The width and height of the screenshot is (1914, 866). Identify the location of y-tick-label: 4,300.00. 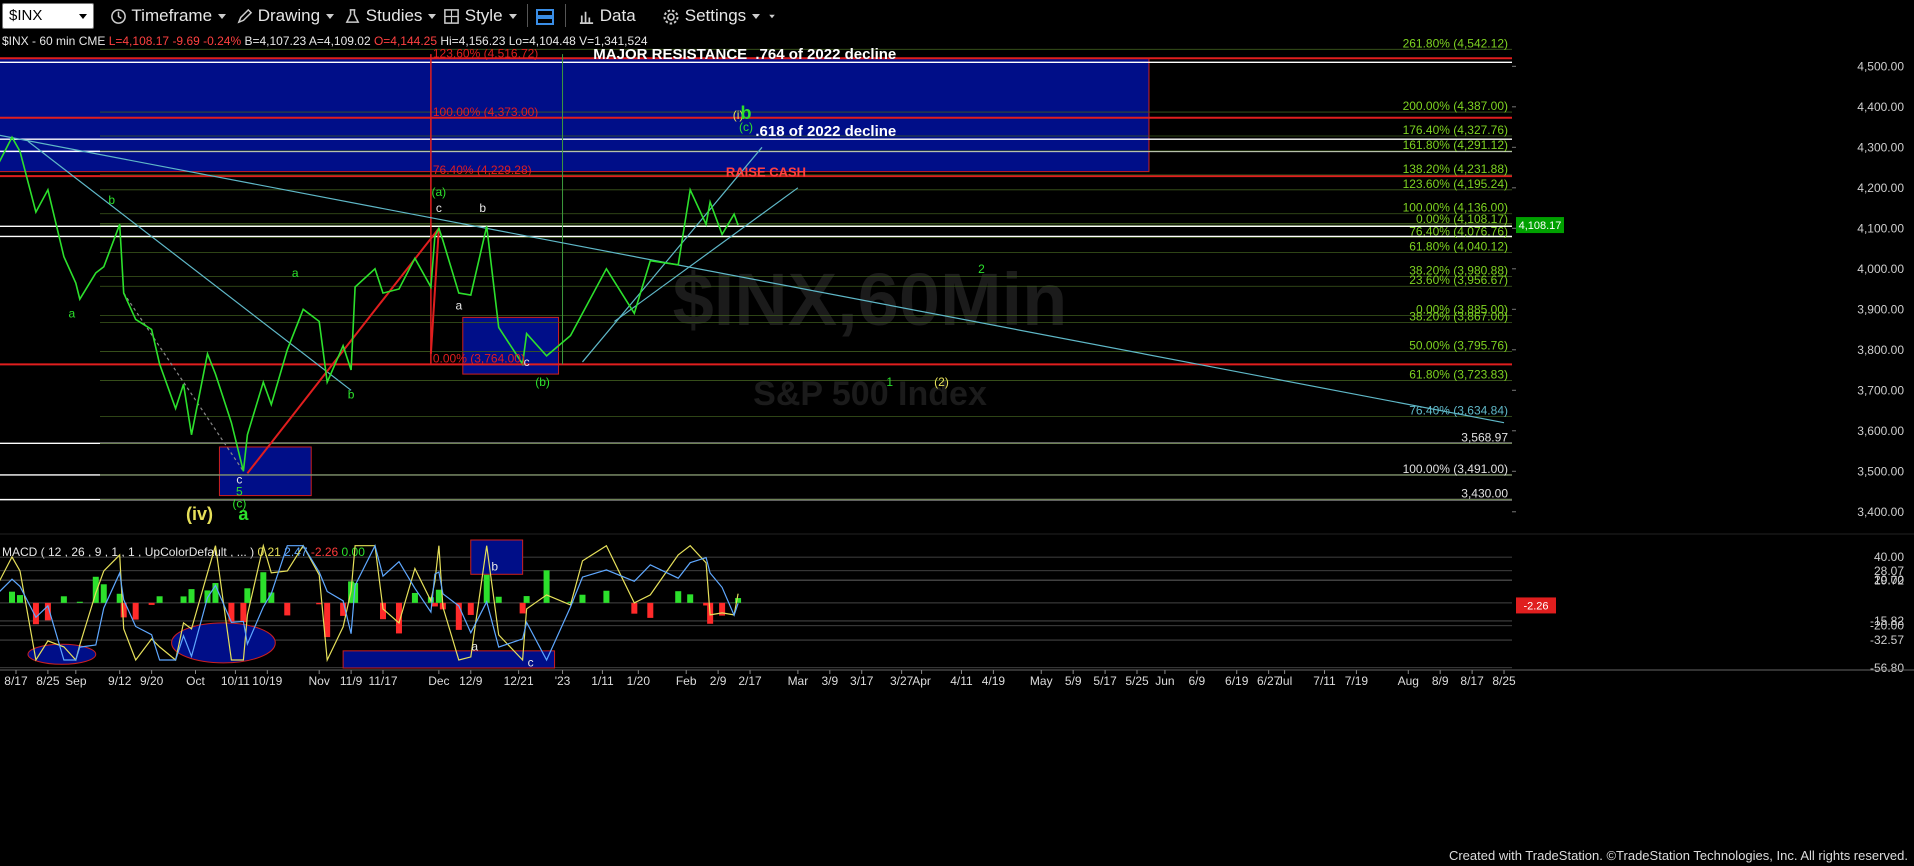
(1880, 147).